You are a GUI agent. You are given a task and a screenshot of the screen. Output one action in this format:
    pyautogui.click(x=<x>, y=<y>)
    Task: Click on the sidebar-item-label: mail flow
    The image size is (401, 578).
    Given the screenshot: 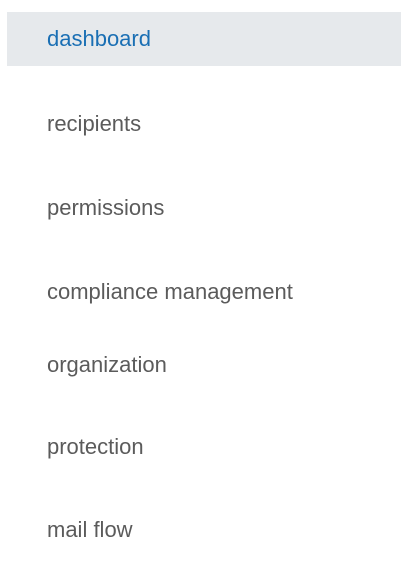 What is the action you would take?
    pyautogui.click(x=90, y=529)
    